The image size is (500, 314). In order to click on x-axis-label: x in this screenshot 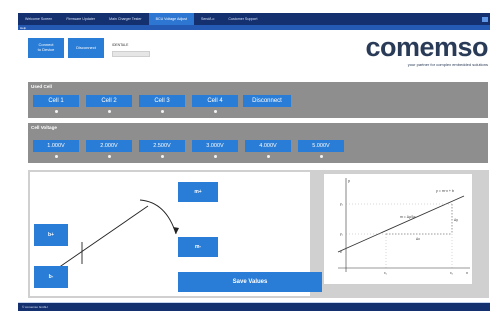, I will do `click(467, 272)`.